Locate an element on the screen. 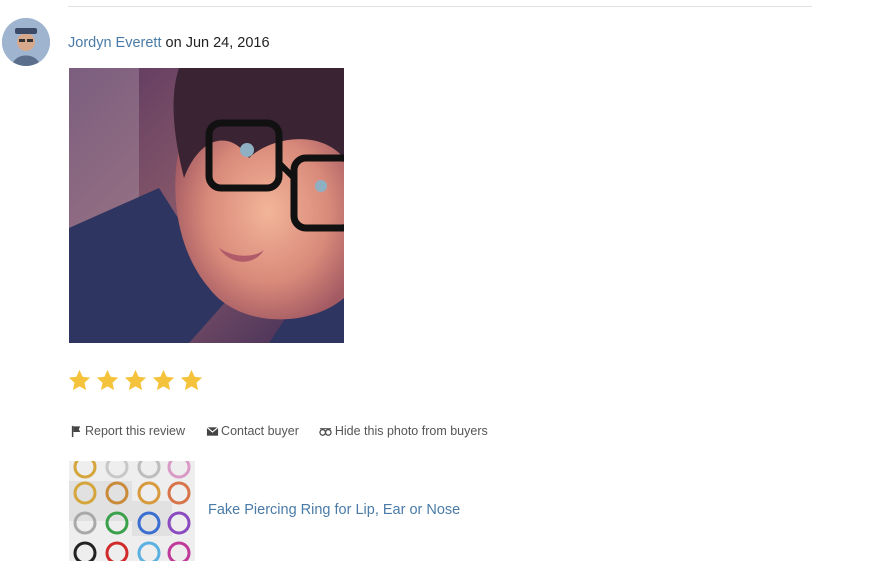 This screenshot has width=879, height=586. flag-icon is located at coordinates (76, 431).